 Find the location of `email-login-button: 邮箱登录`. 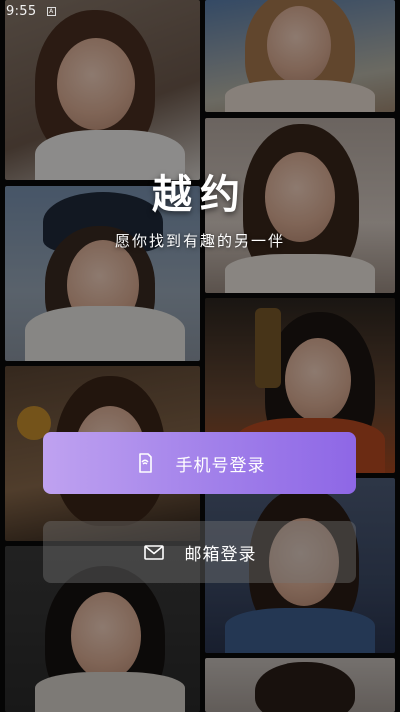

email-login-button: 邮箱登录 is located at coordinates (199, 552).